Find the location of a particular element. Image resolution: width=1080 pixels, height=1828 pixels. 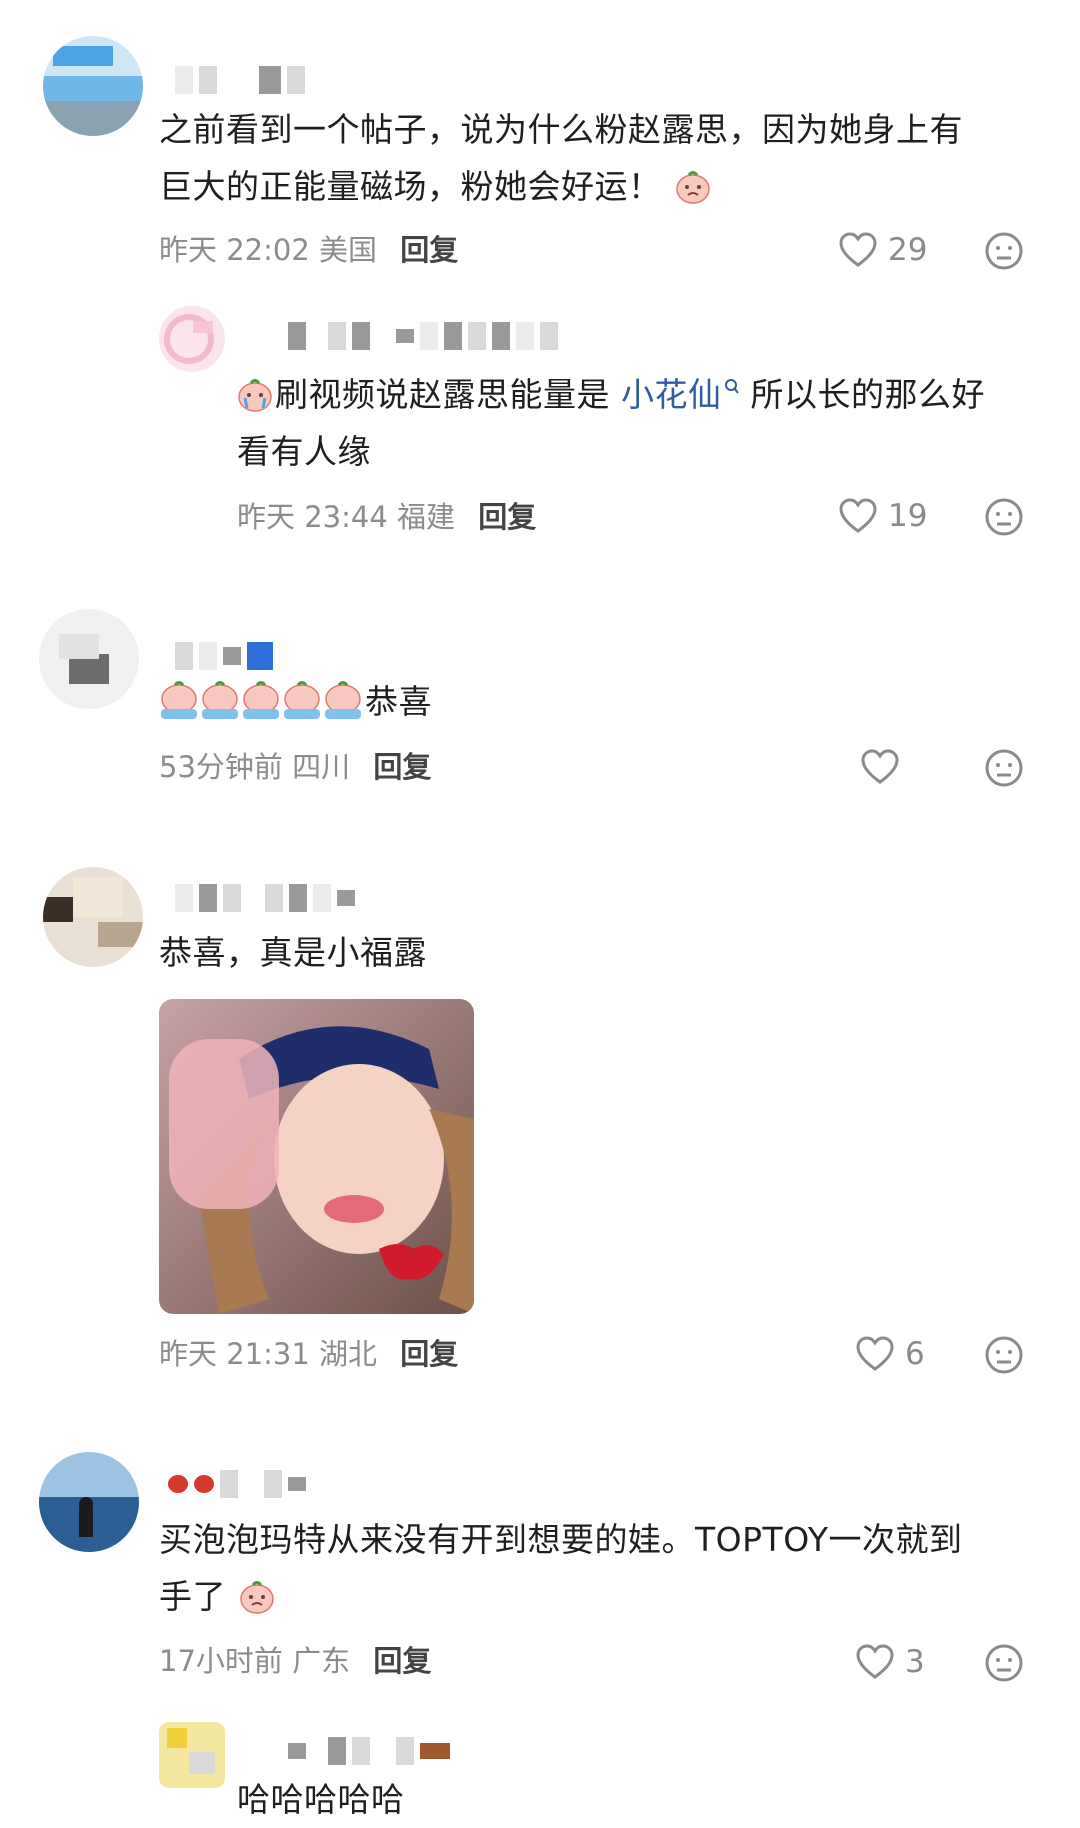

comment-text: 买泡泡玛特从来没有开到想要的娃。TOPTOY一次就到 手了 is located at coordinates (561, 1568).